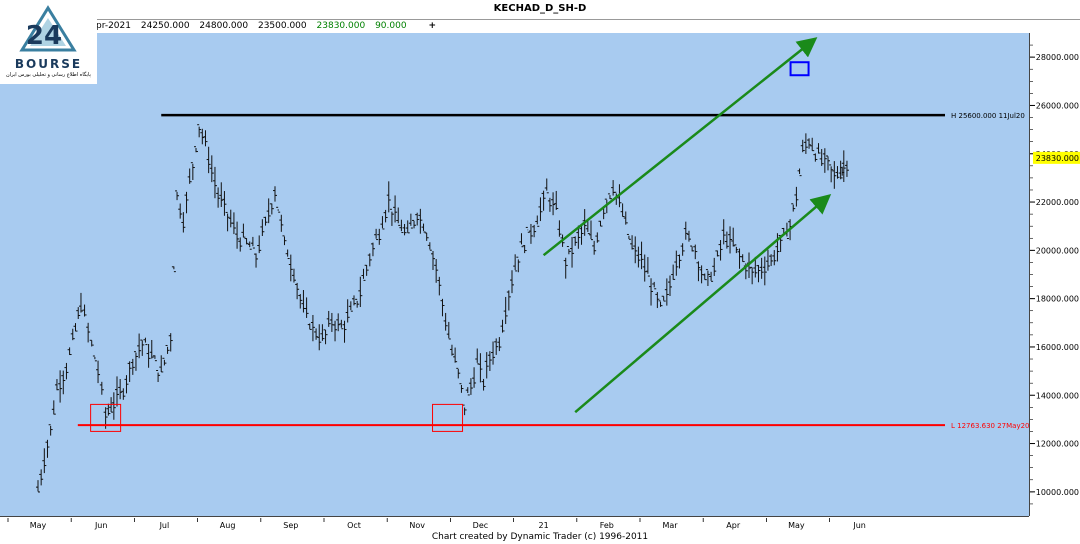 This screenshot has height=544, width=1080. Describe the element at coordinates (282, 26) in the screenshot. I see `quote-low: 23500.000` at that location.